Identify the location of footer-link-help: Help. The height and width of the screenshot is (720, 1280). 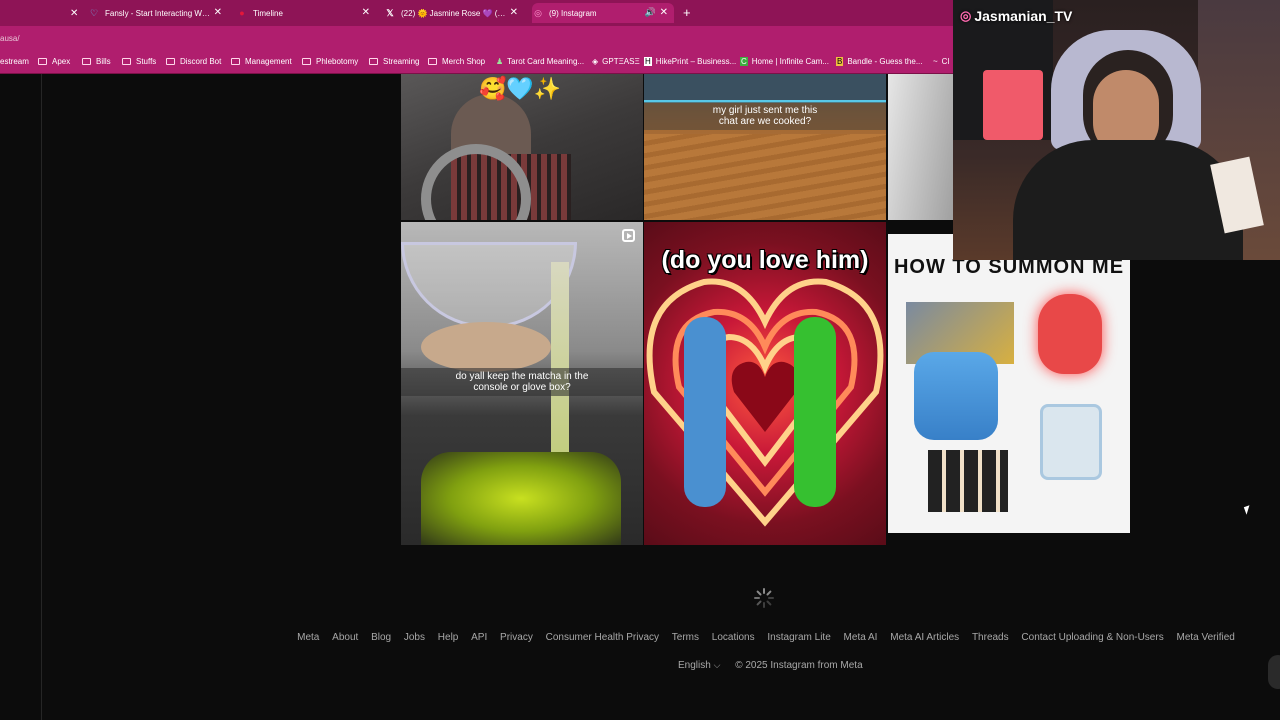
(448, 637).